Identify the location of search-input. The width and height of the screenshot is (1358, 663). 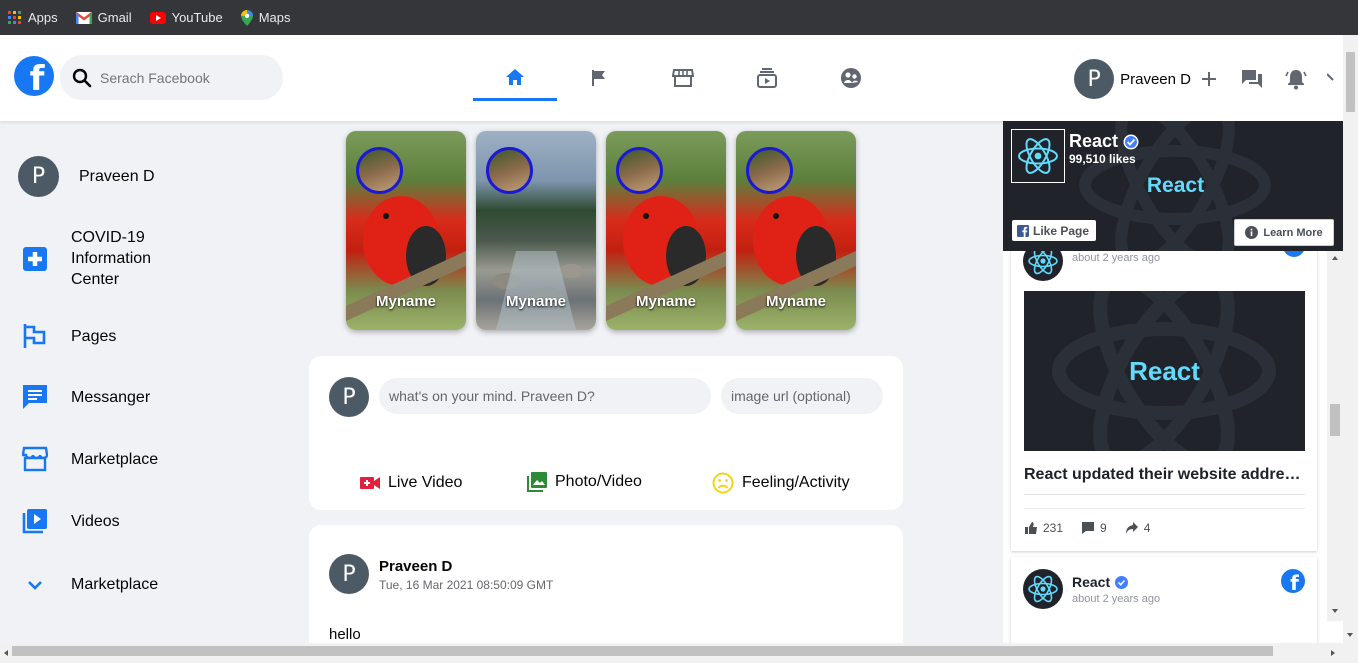
(185, 77).